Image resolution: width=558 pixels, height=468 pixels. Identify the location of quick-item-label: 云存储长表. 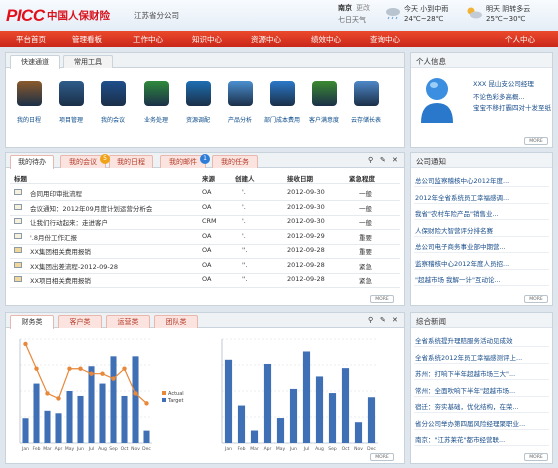
(366, 119).